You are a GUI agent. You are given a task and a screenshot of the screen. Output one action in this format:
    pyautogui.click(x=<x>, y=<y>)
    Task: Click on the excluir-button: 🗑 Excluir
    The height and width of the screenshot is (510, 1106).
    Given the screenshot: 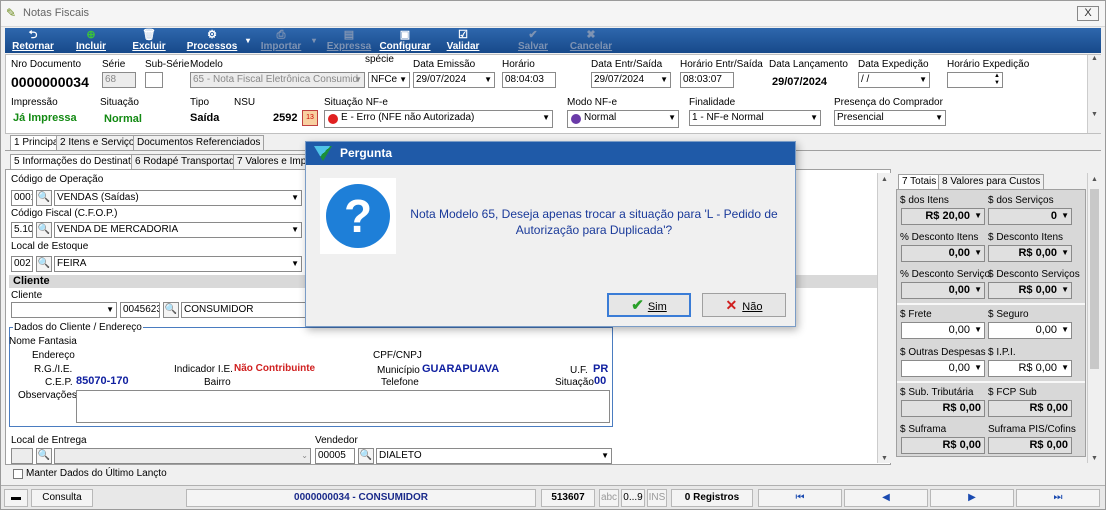 What is the action you would take?
    pyautogui.click(x=149, y=40)
    